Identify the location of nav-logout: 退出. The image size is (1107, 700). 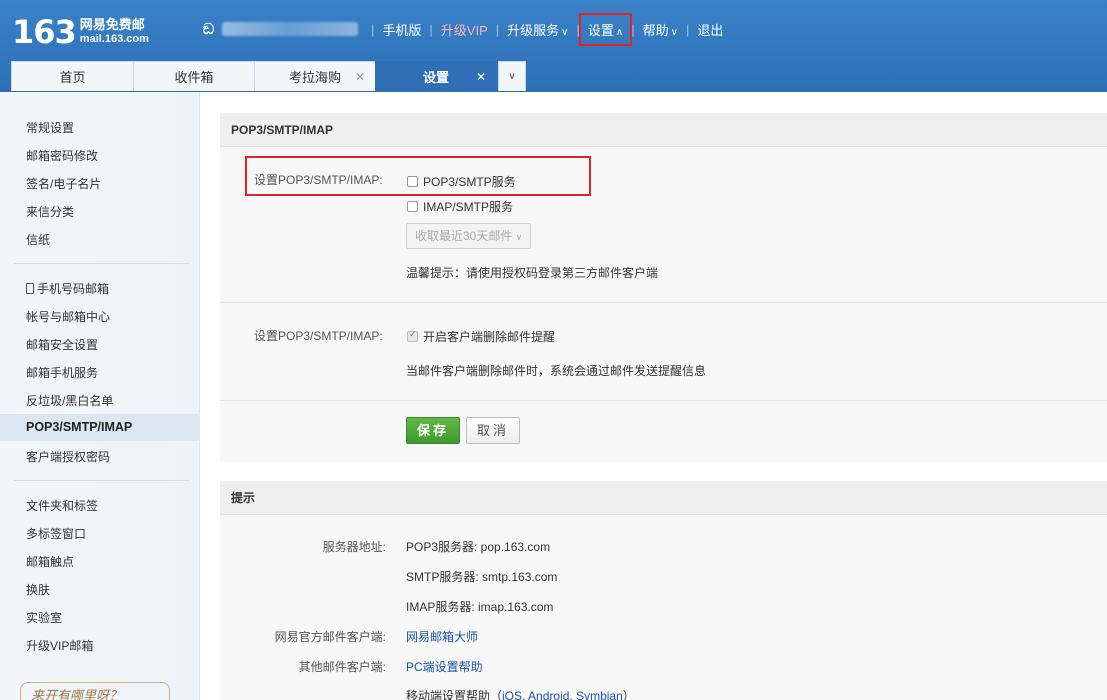
(710, 29).